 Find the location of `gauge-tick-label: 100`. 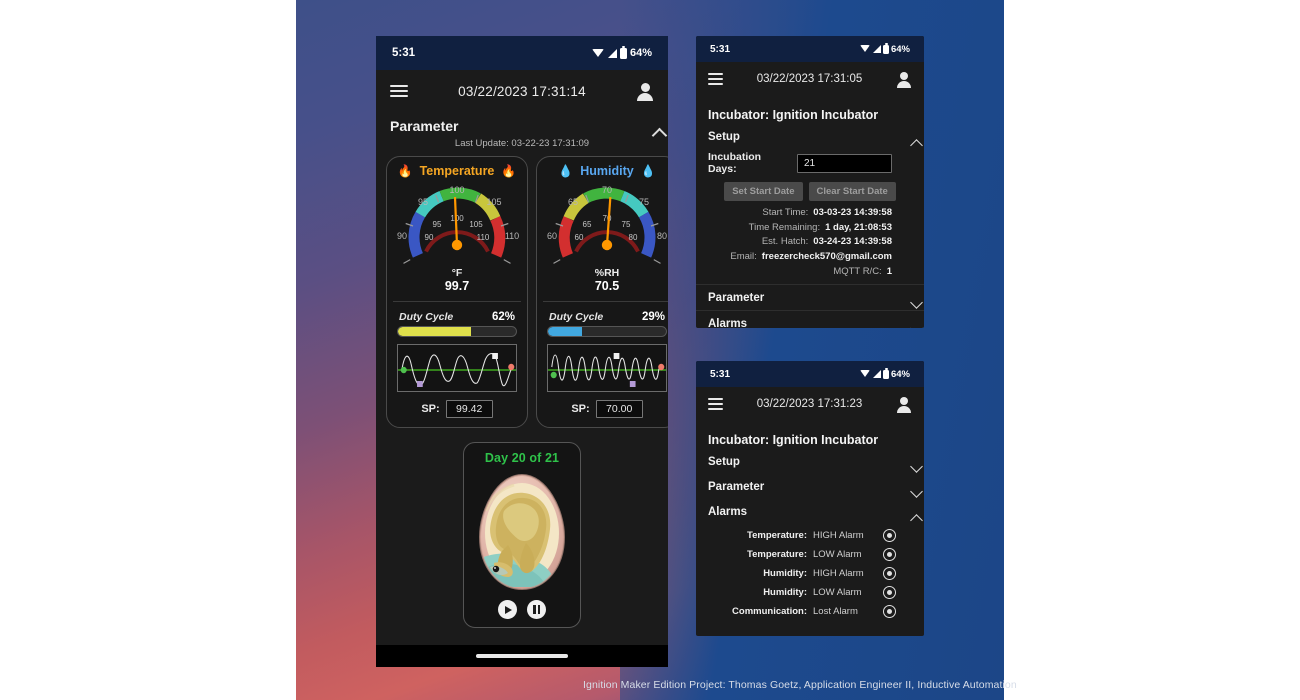

gauge-tick-label: 100 is located at coordinates (456, 190).